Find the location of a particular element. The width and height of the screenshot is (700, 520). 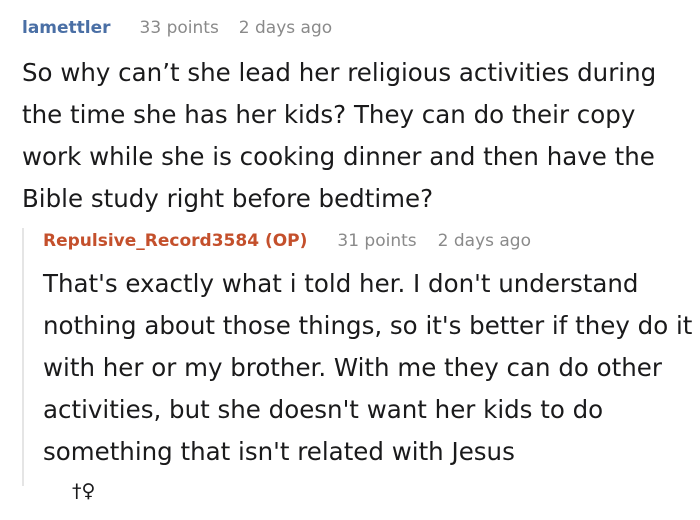

comment-timestamp: 2 days ago is located at coordinates (285, 28).